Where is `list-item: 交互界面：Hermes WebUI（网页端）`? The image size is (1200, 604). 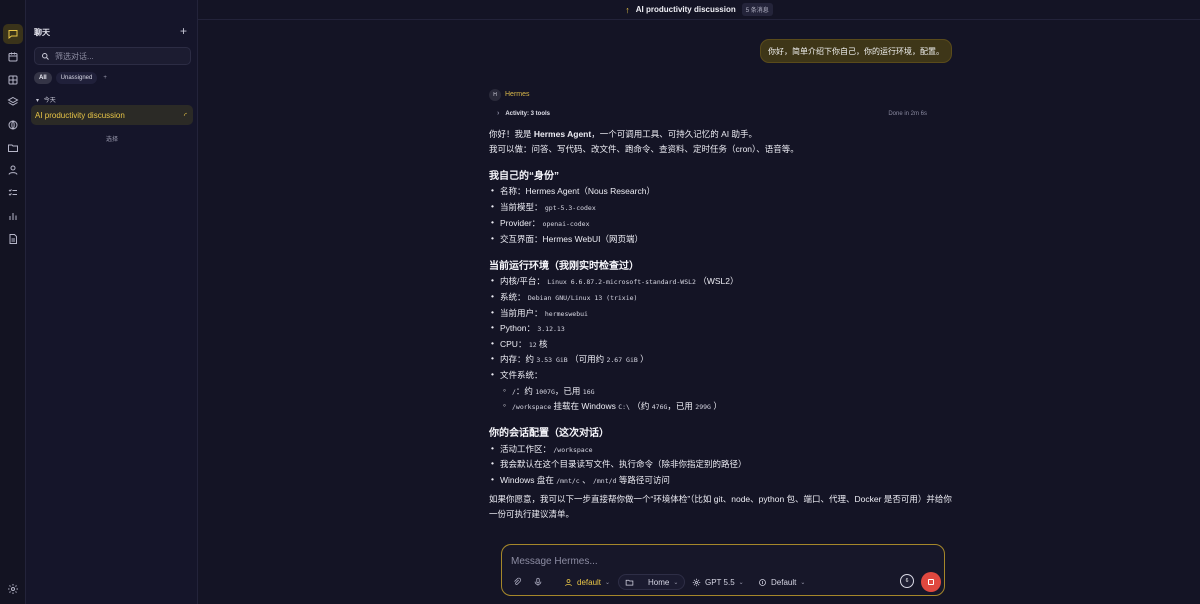 list-item: 交互界面：Hermes WebUI（网页端） is located at coordinates (567, 239).